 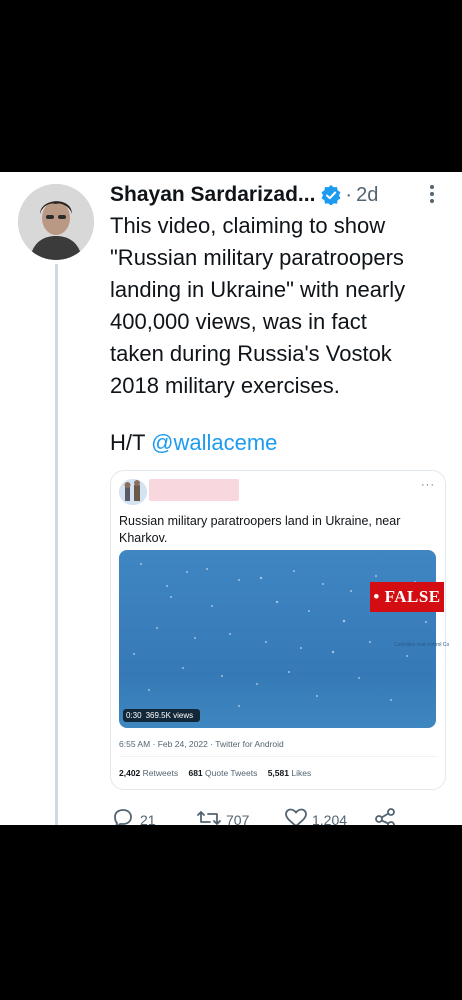 I want to click on thread-line, so click(x=56, y=544).